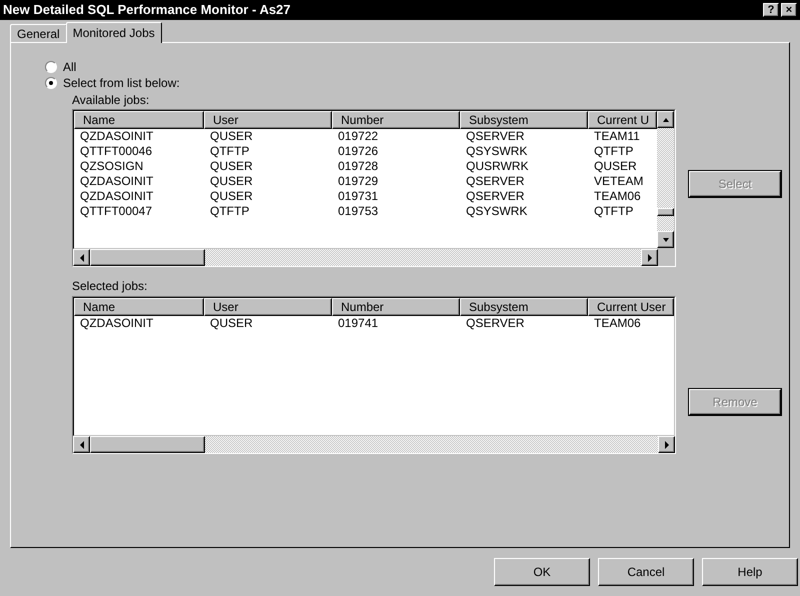  I want to click on job-row: QZDASOINIT QUSER 019741 QSERVER TEAM06, so click(374, 323).